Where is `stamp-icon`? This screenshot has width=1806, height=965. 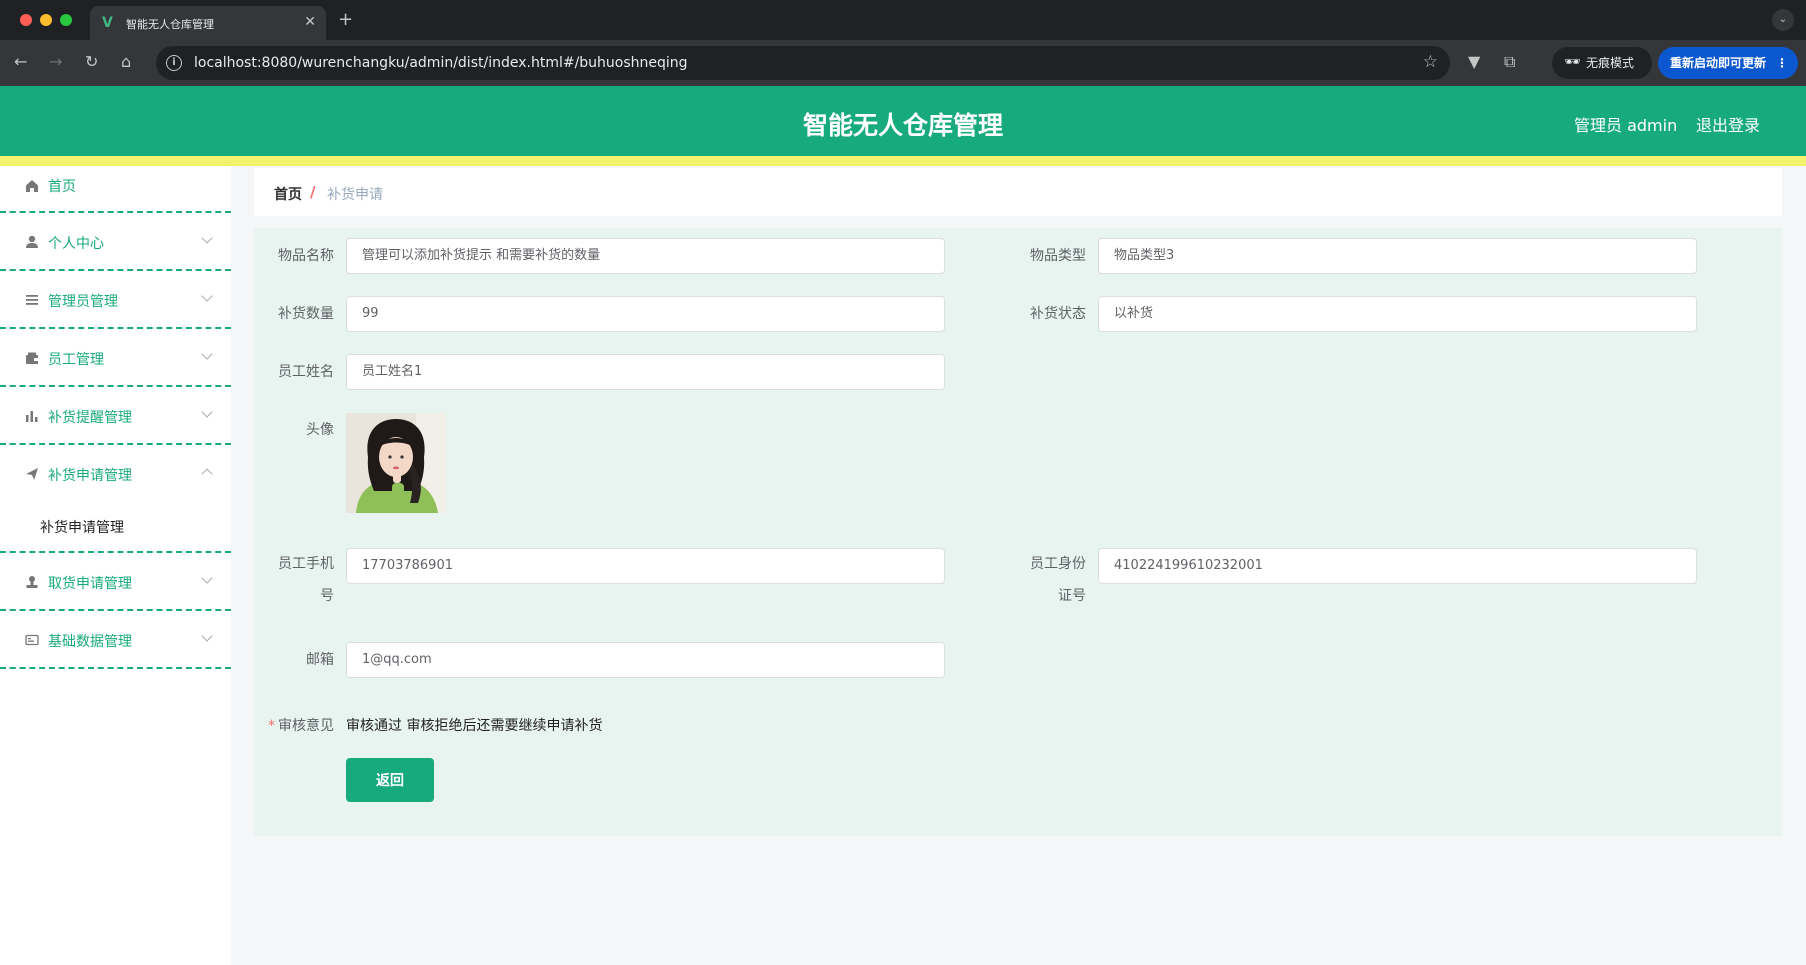
stamp-icon is located at coordinates (32, 582).